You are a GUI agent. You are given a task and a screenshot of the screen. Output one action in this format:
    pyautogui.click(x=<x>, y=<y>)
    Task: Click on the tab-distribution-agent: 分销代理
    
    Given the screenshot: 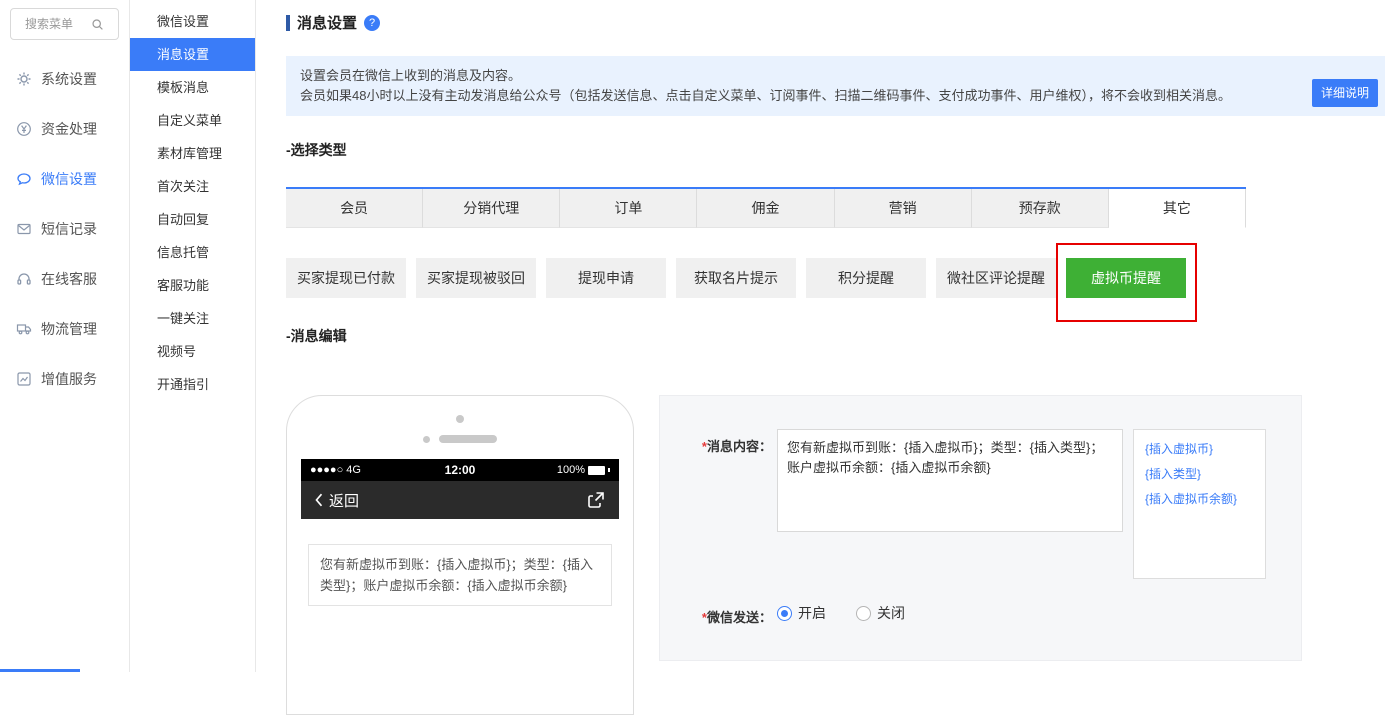 What is the action you would take?
    pyautogui.click(x=492, y=208)
    